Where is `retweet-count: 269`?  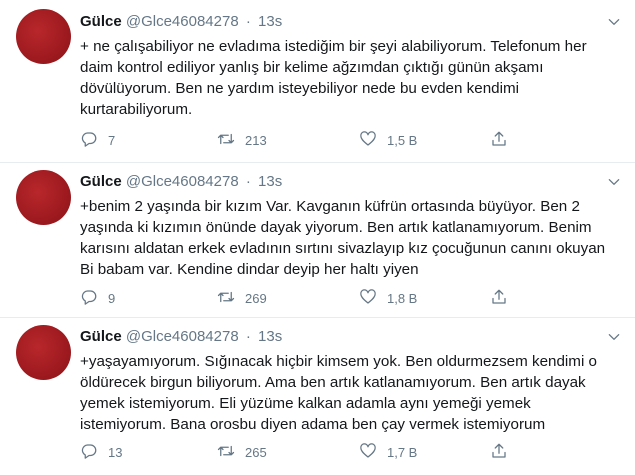
retweet-count: 269 is located at coordinates (256, 298).